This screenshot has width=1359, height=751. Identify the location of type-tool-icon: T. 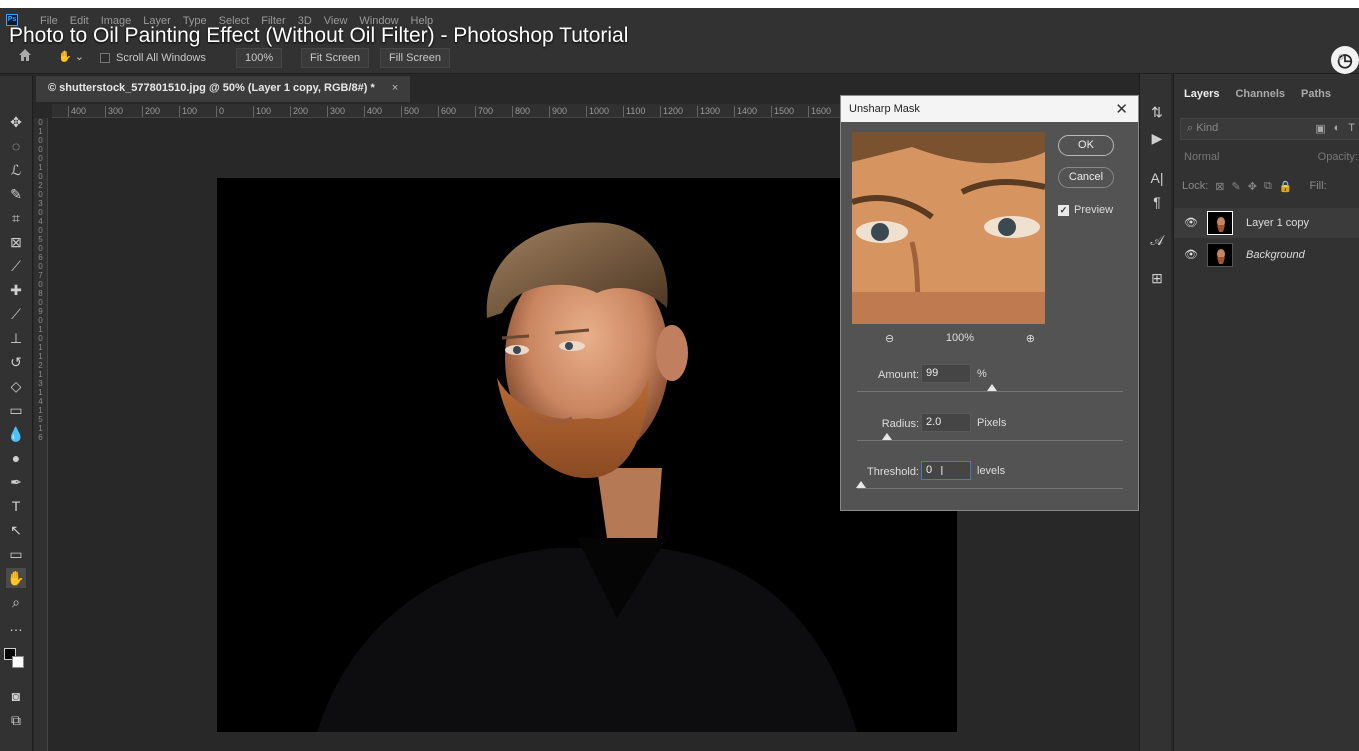
(16, 506).